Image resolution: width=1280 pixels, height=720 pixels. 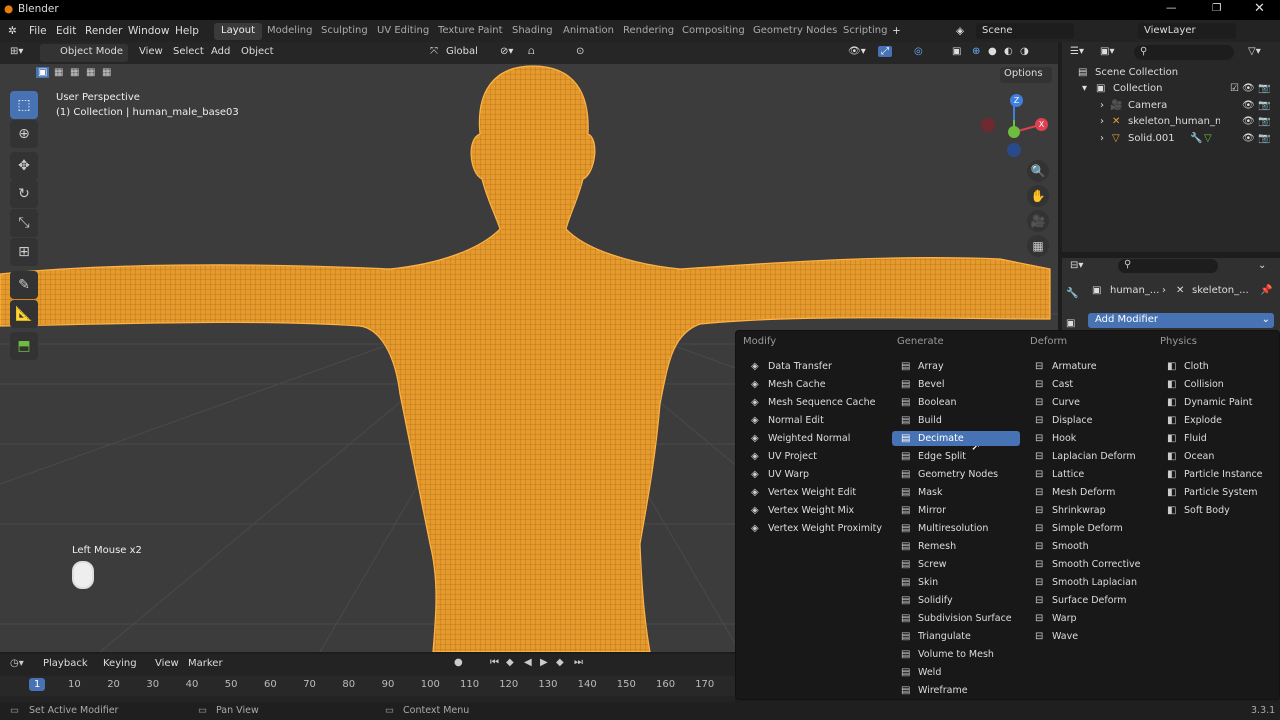 I want to click on select-mode-buttons: ▣ ▦ ▦ ▦ ▦, so click(x=76, y=74).